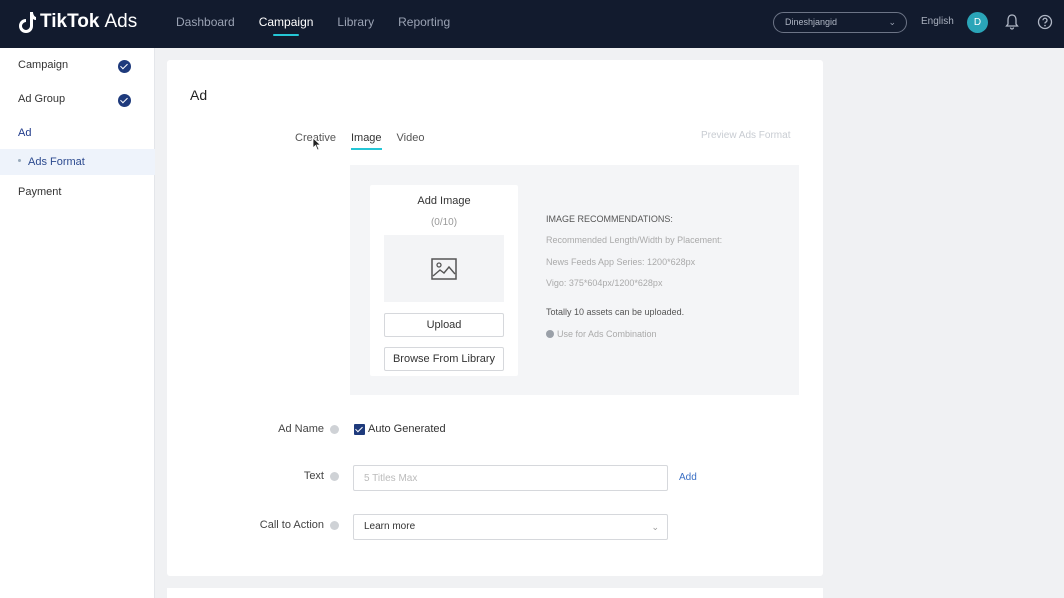 The width and height of the screenshot is (1064, 598). I want to click on sidebar-item-payment: Payment, so click(39, 192).